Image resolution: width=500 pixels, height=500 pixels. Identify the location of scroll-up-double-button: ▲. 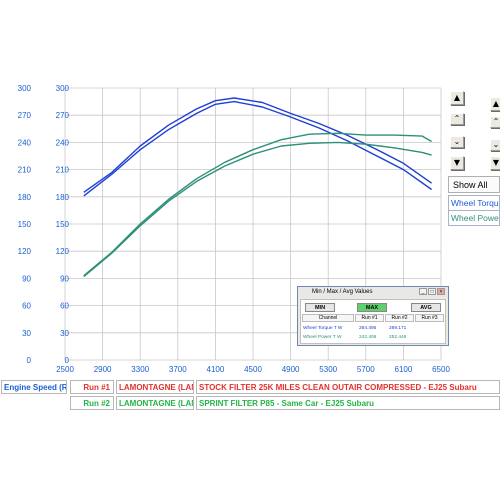
(457, 98).